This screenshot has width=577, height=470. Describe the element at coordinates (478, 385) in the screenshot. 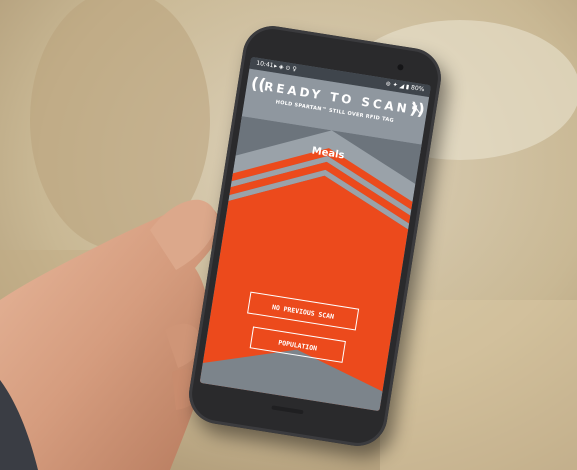

I see `blurred-table` at that location.